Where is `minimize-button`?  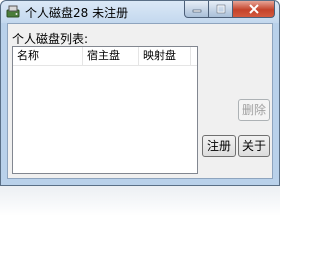
minimize-button is located at coordinates (196, 9).